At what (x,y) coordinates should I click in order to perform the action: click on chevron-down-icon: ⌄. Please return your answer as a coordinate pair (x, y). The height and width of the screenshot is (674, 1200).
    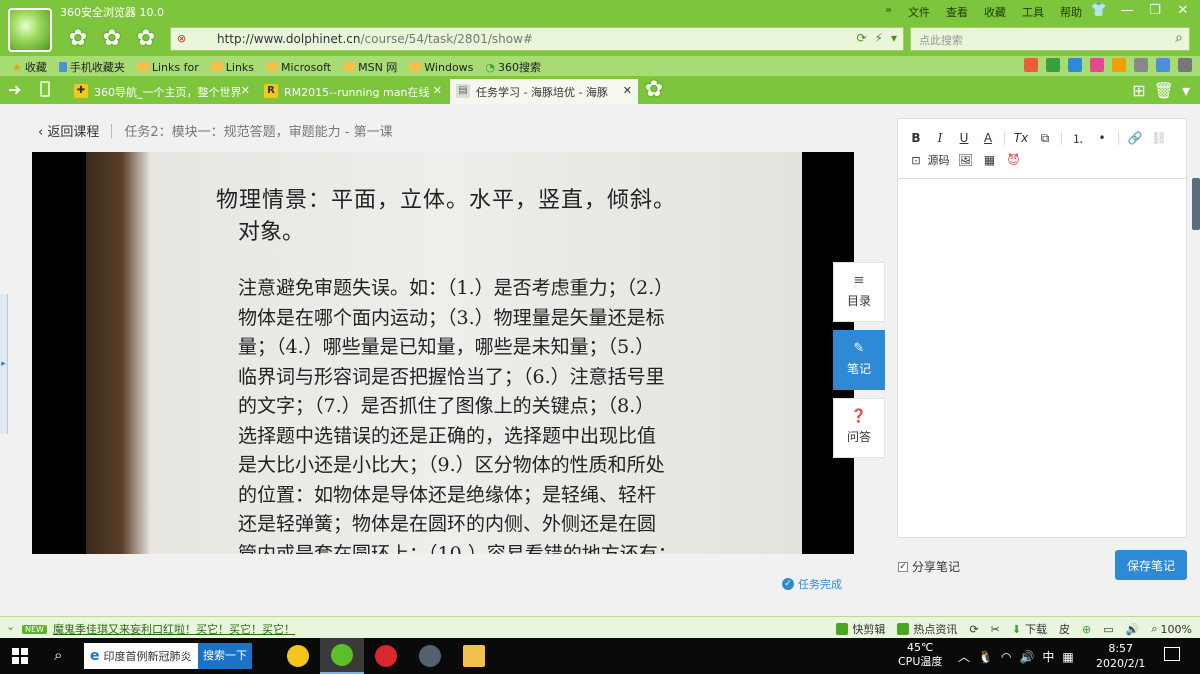
    Looking at the image, I should click on (10, 626).